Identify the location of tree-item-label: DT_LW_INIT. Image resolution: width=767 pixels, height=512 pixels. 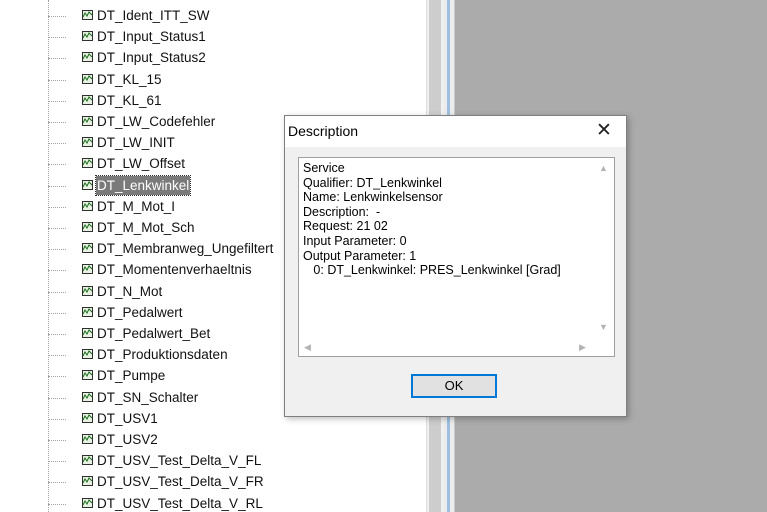
(136, 142).